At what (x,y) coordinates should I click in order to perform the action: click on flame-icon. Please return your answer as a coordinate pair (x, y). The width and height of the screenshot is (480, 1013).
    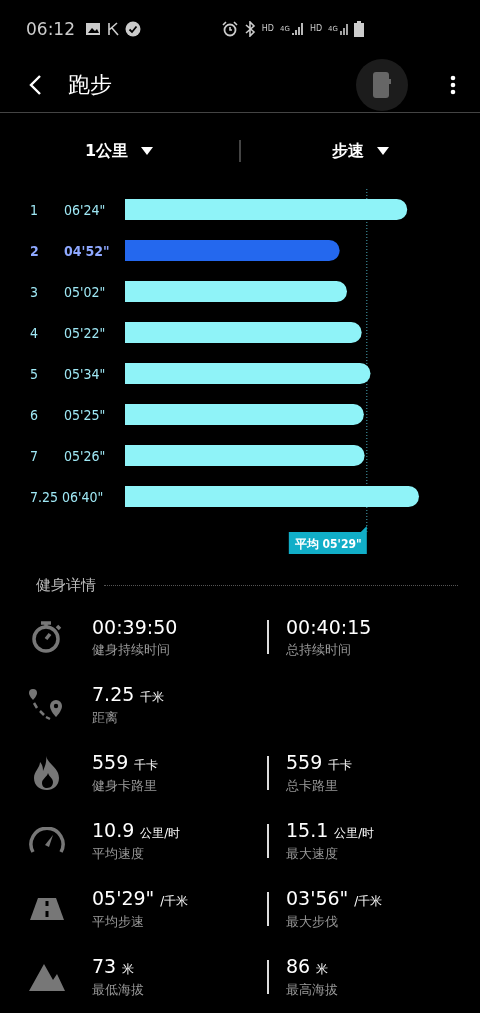
    Looking at the image, I should click on (47, 773).